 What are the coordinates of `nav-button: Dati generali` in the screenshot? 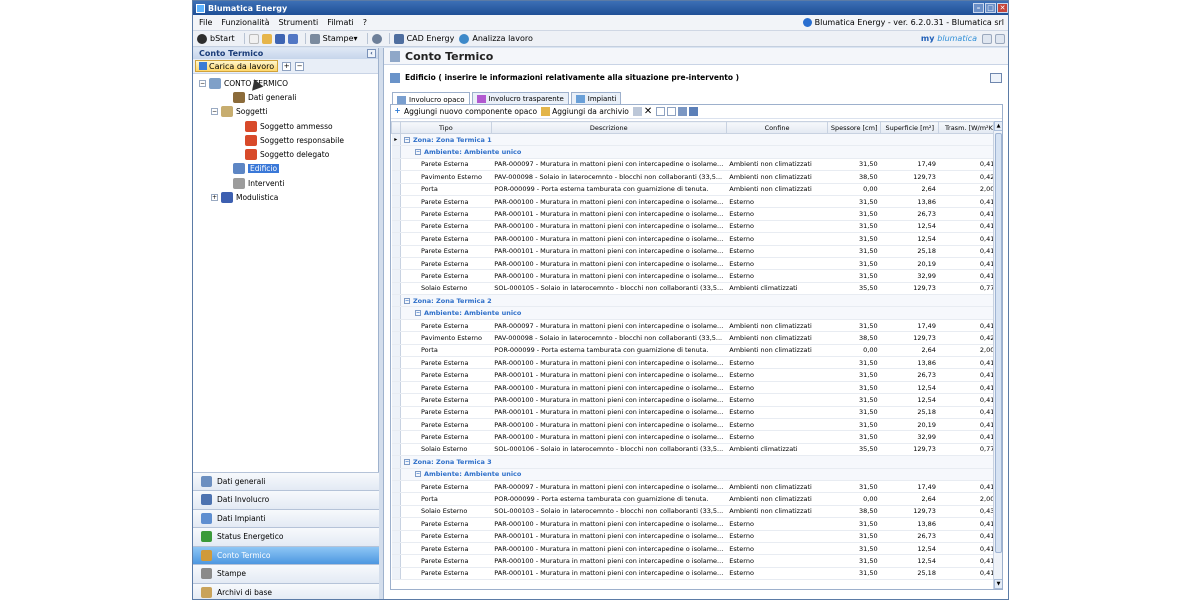 It's located at (286, 480).